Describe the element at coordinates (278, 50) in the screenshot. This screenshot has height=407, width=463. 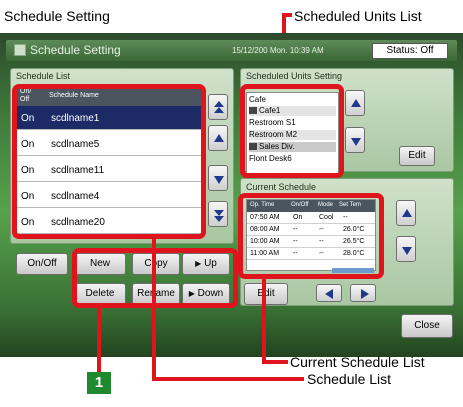
I see `date-time: 15/12/200 Mon. 10:39 AM` at that location.